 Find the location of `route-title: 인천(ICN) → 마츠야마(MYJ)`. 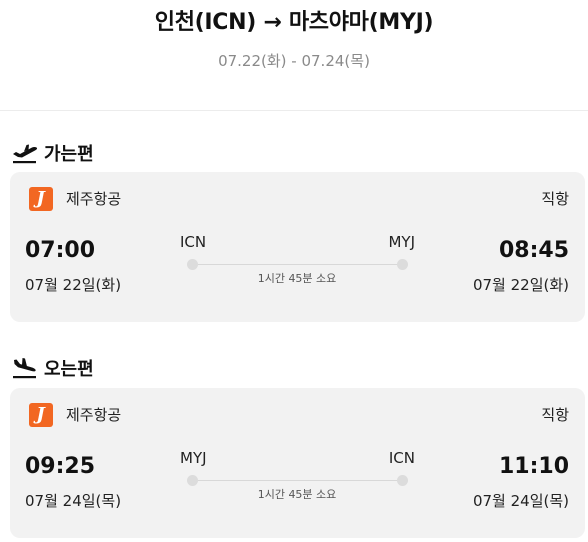

route-title: 인천(ICN) → 마츠야마(MYJ) is located at coordinates (294, 22).